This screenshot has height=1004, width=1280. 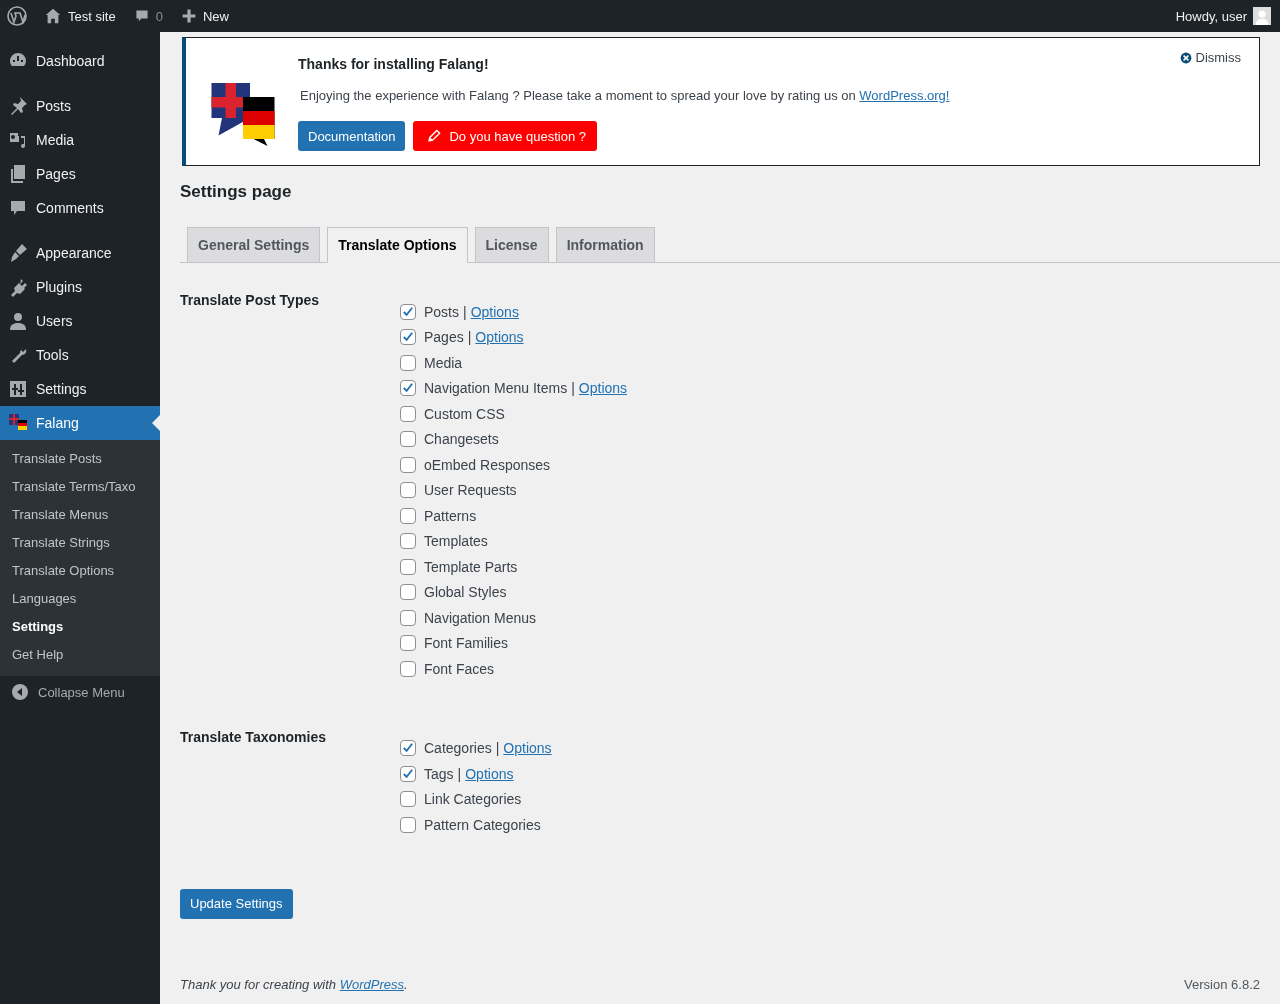 I want to click on wordpress-link: WordPress, so click(x=371, y=984).